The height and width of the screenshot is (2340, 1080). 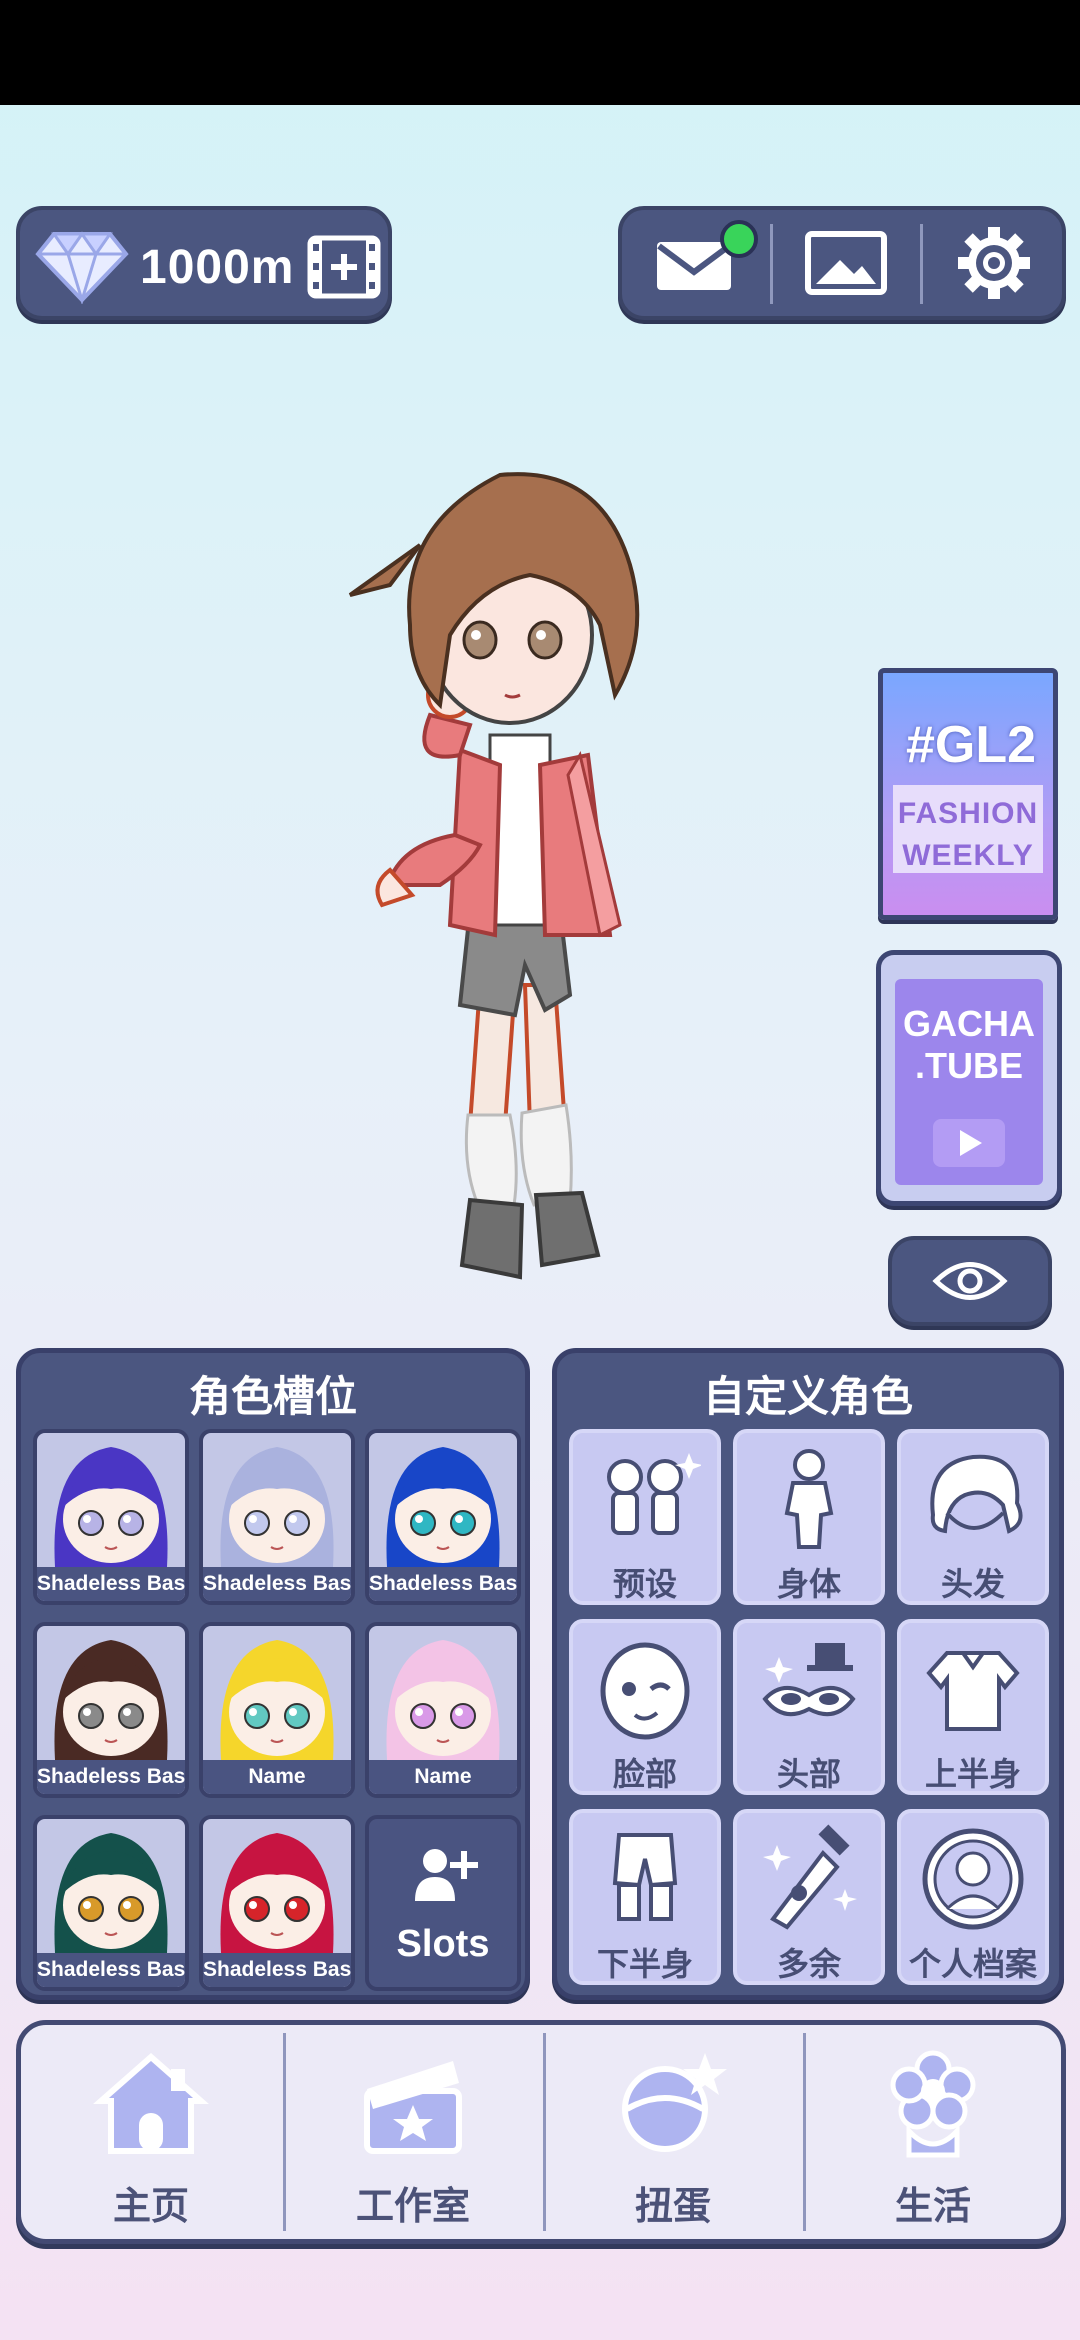 What do you see at coordinates (446, 1875) in the screenshot?
I see `add-person-icon` at bounding box center [446, 1875].